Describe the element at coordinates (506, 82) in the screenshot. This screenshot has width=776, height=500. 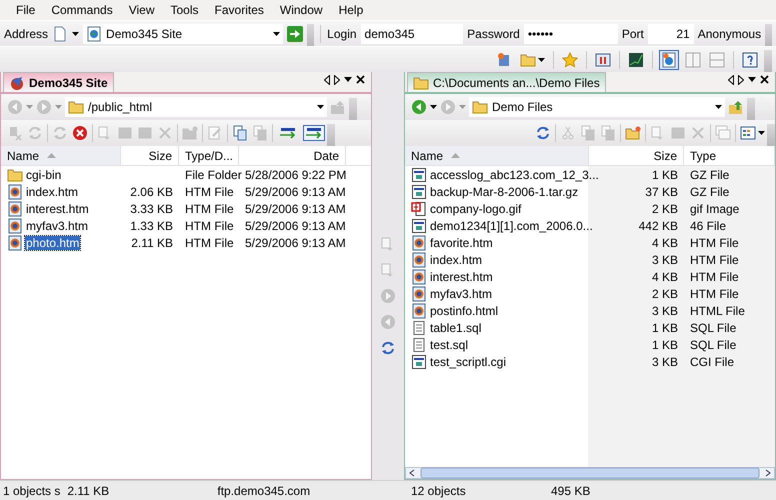
I see `pane-tab: C:\Documents an...\Demo Files` at that location.